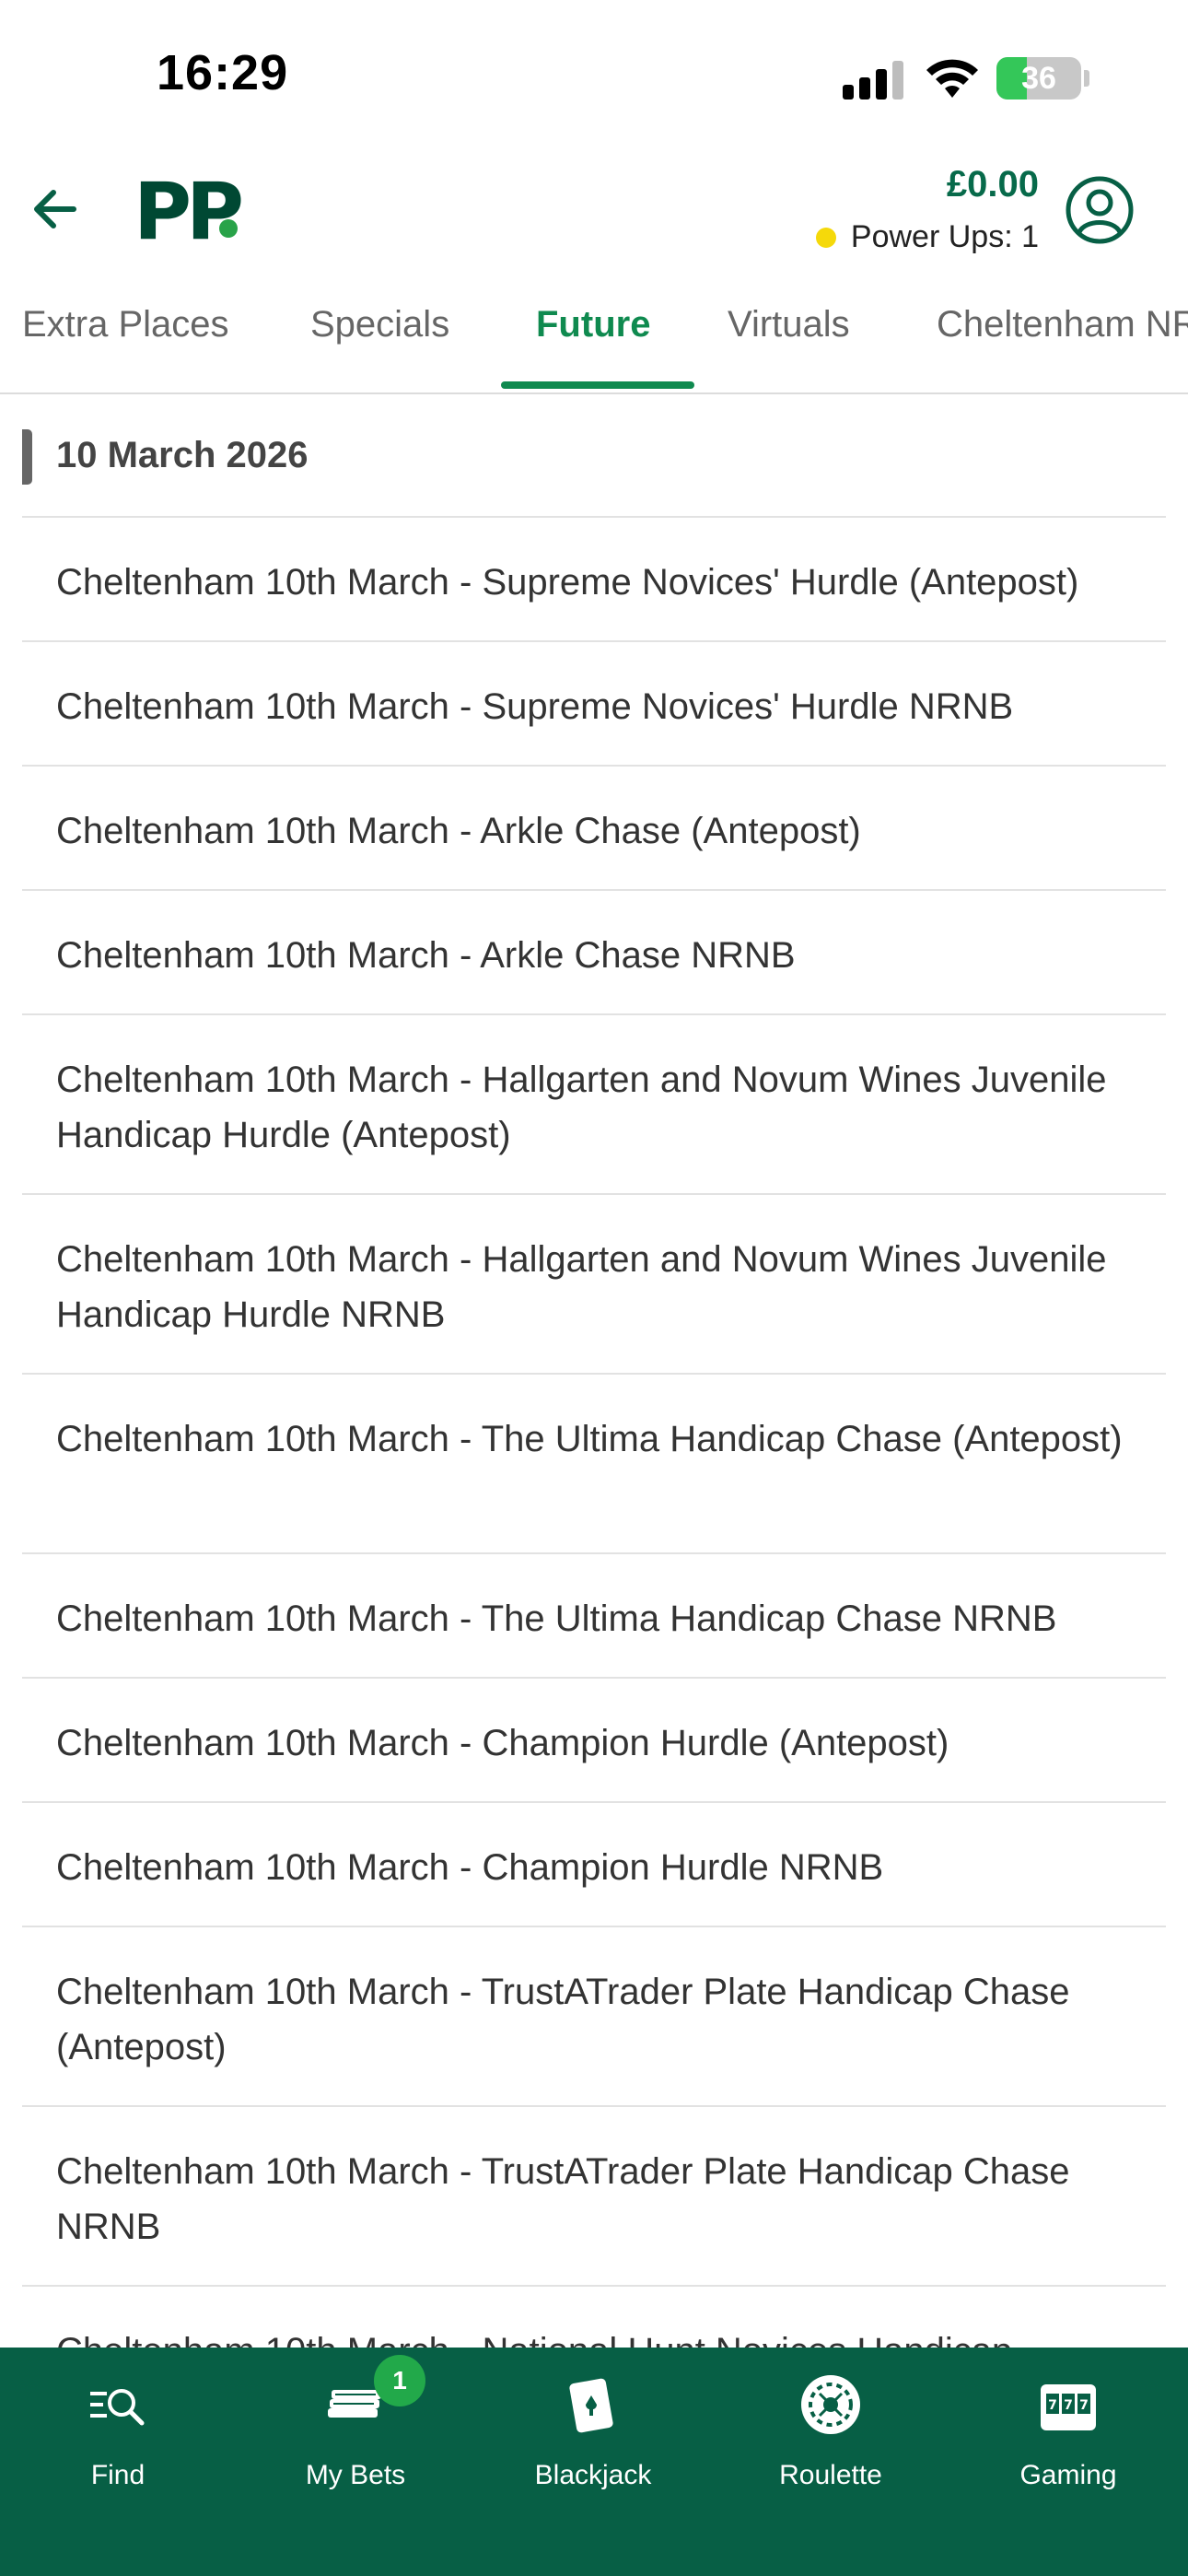  I want to click on tab-cheltenham-nrnb: Cheltenham NRNB, so click(1062, 324).